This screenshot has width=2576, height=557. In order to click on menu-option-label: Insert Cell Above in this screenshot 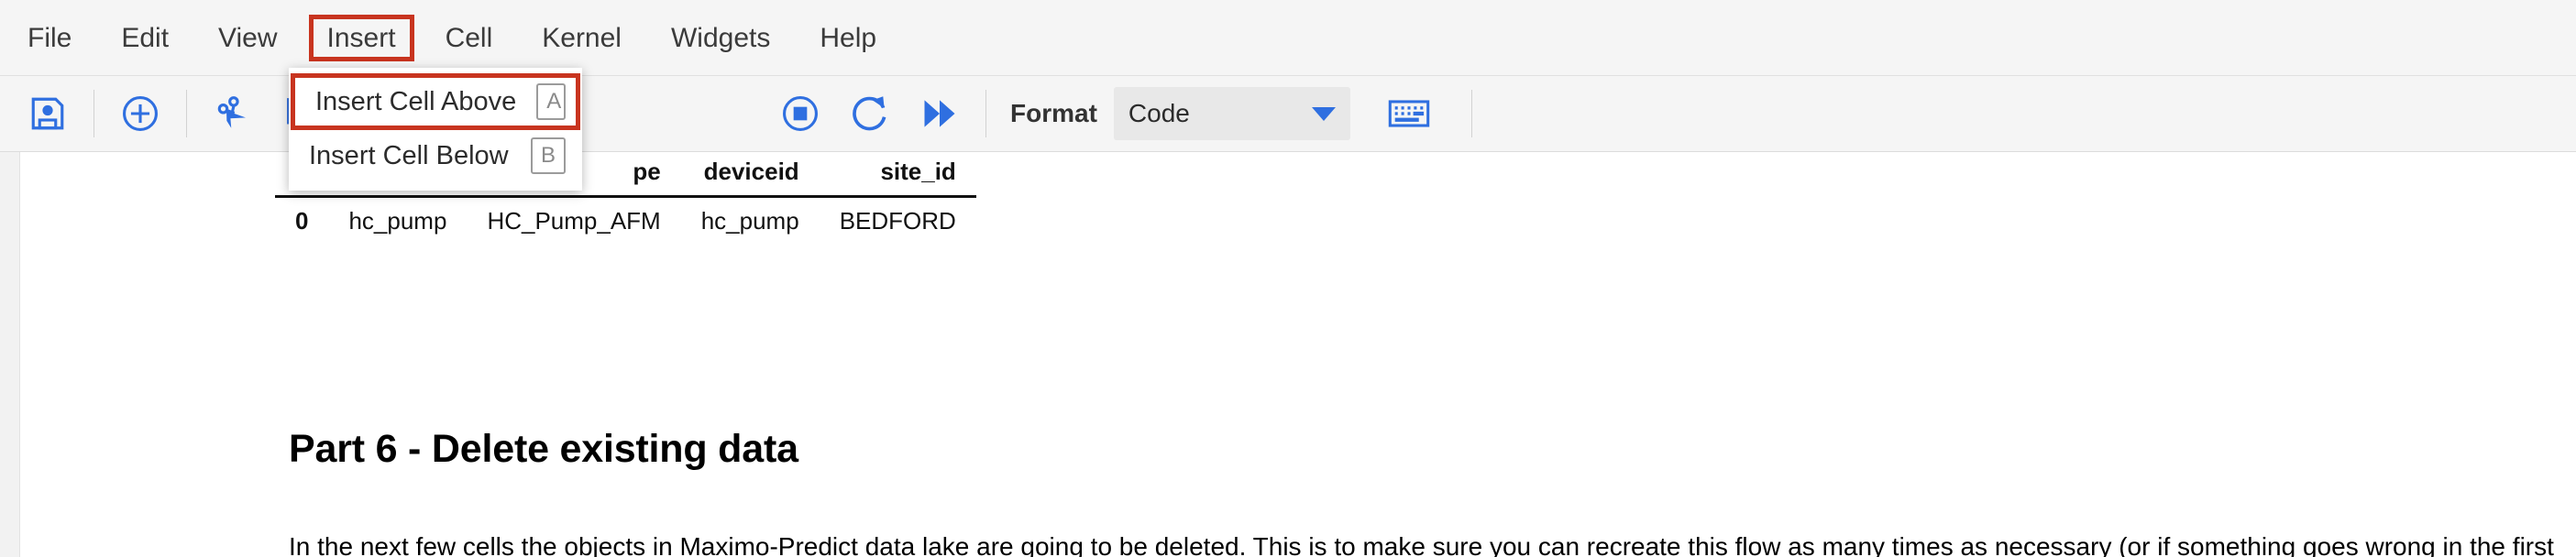, I will do `click(416, 101)`.